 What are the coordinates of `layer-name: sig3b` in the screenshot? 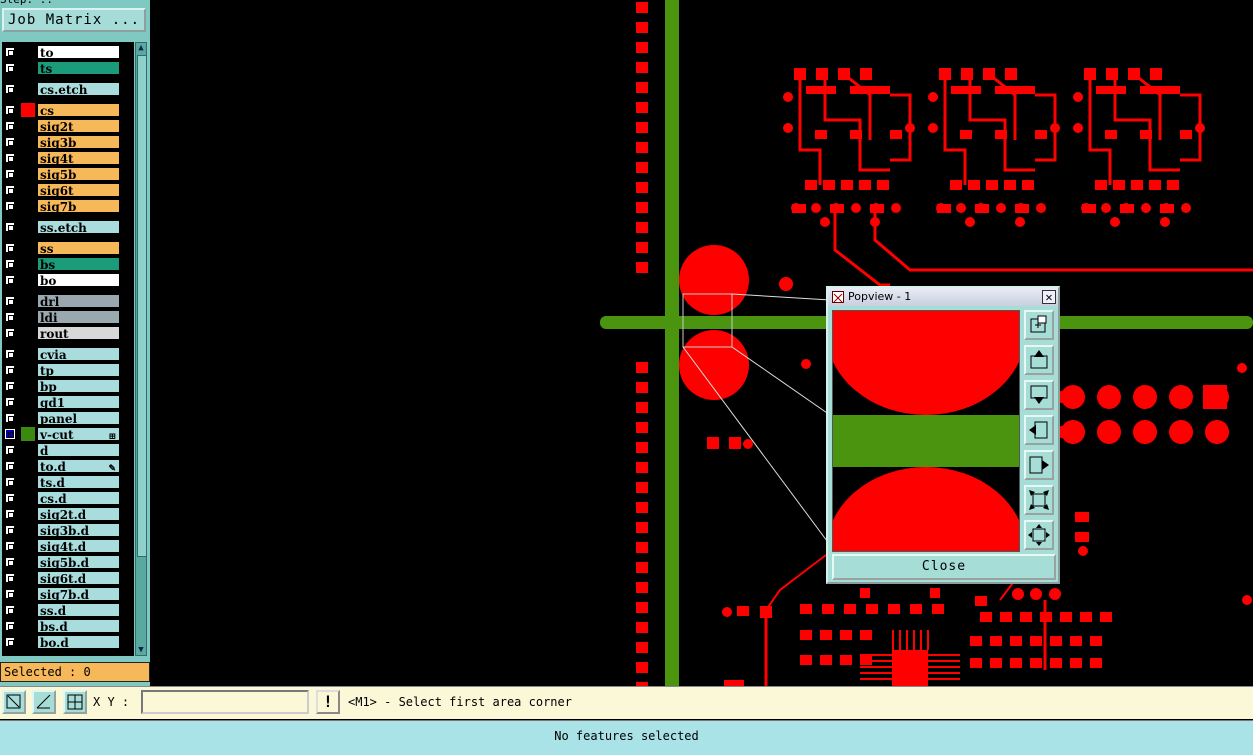 It's located at (78, 142).